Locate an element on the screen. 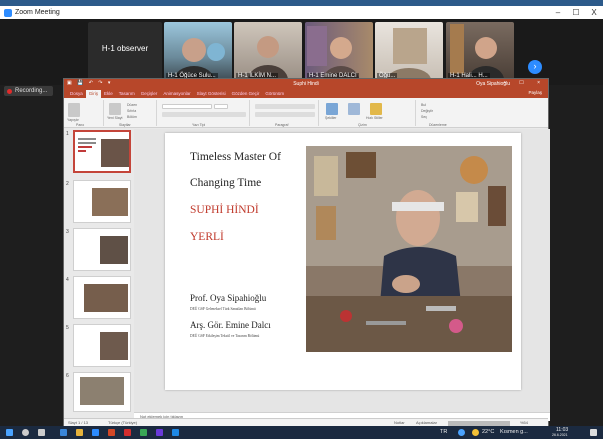 Image resolution: width=603 pixels, height=439 pixels. slide-author-1-affiliation: DEÜ GSF Geleneksel Türk Sanatları Bölümü is located at coordinates (223, 309).